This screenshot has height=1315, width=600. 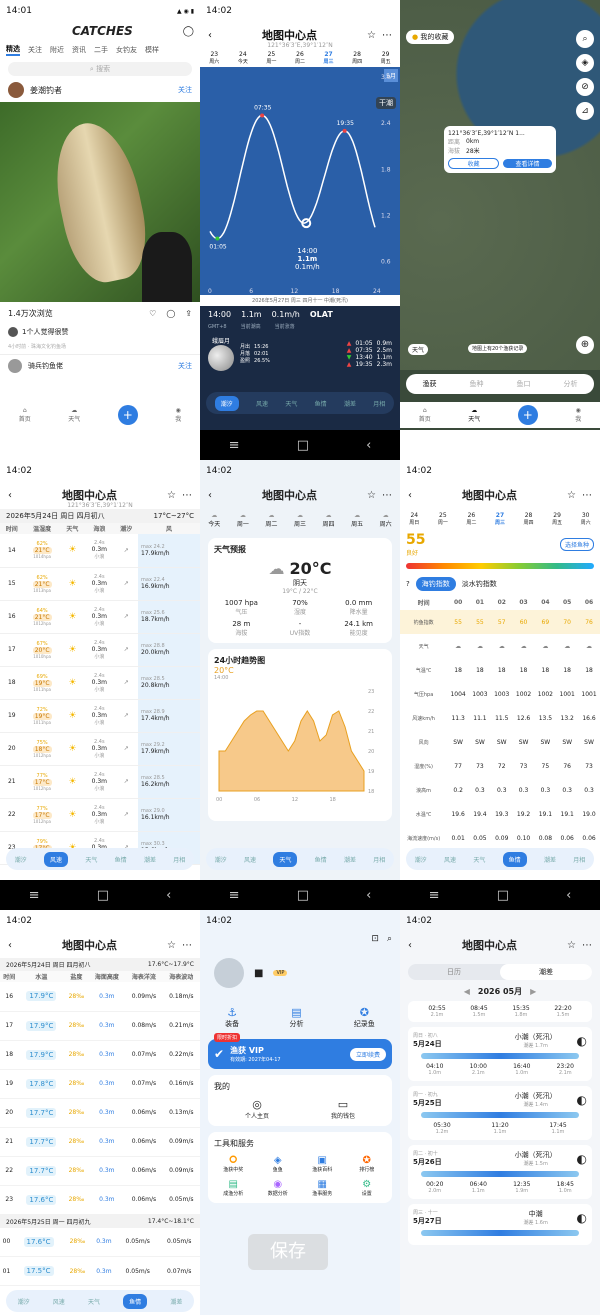 What do you see at coordinates (586, 519) in the screenshot?
I see `date-item-30: 30 周六` at bounding box center [586, 519].